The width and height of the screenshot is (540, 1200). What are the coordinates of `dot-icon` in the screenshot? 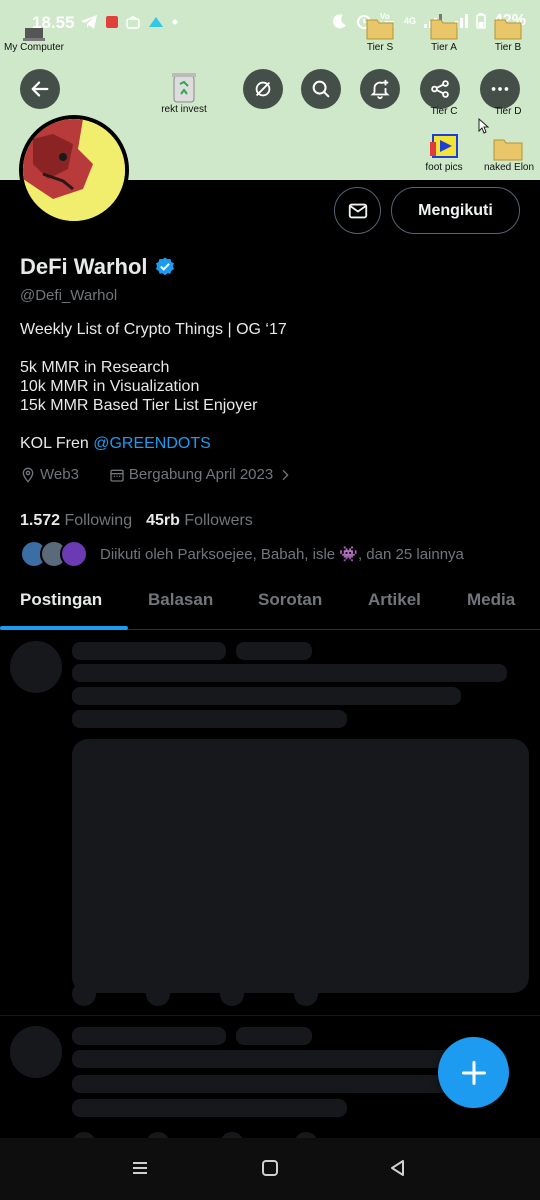 It's located at (175, 22).